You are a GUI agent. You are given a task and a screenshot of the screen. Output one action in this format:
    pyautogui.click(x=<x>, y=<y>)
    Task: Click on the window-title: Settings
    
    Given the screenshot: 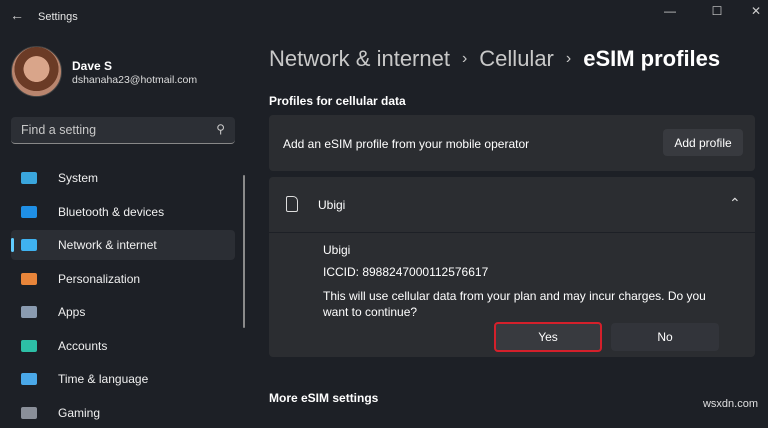 What is the action you would take?
    pyautogui.click(x=58, y=17)
    